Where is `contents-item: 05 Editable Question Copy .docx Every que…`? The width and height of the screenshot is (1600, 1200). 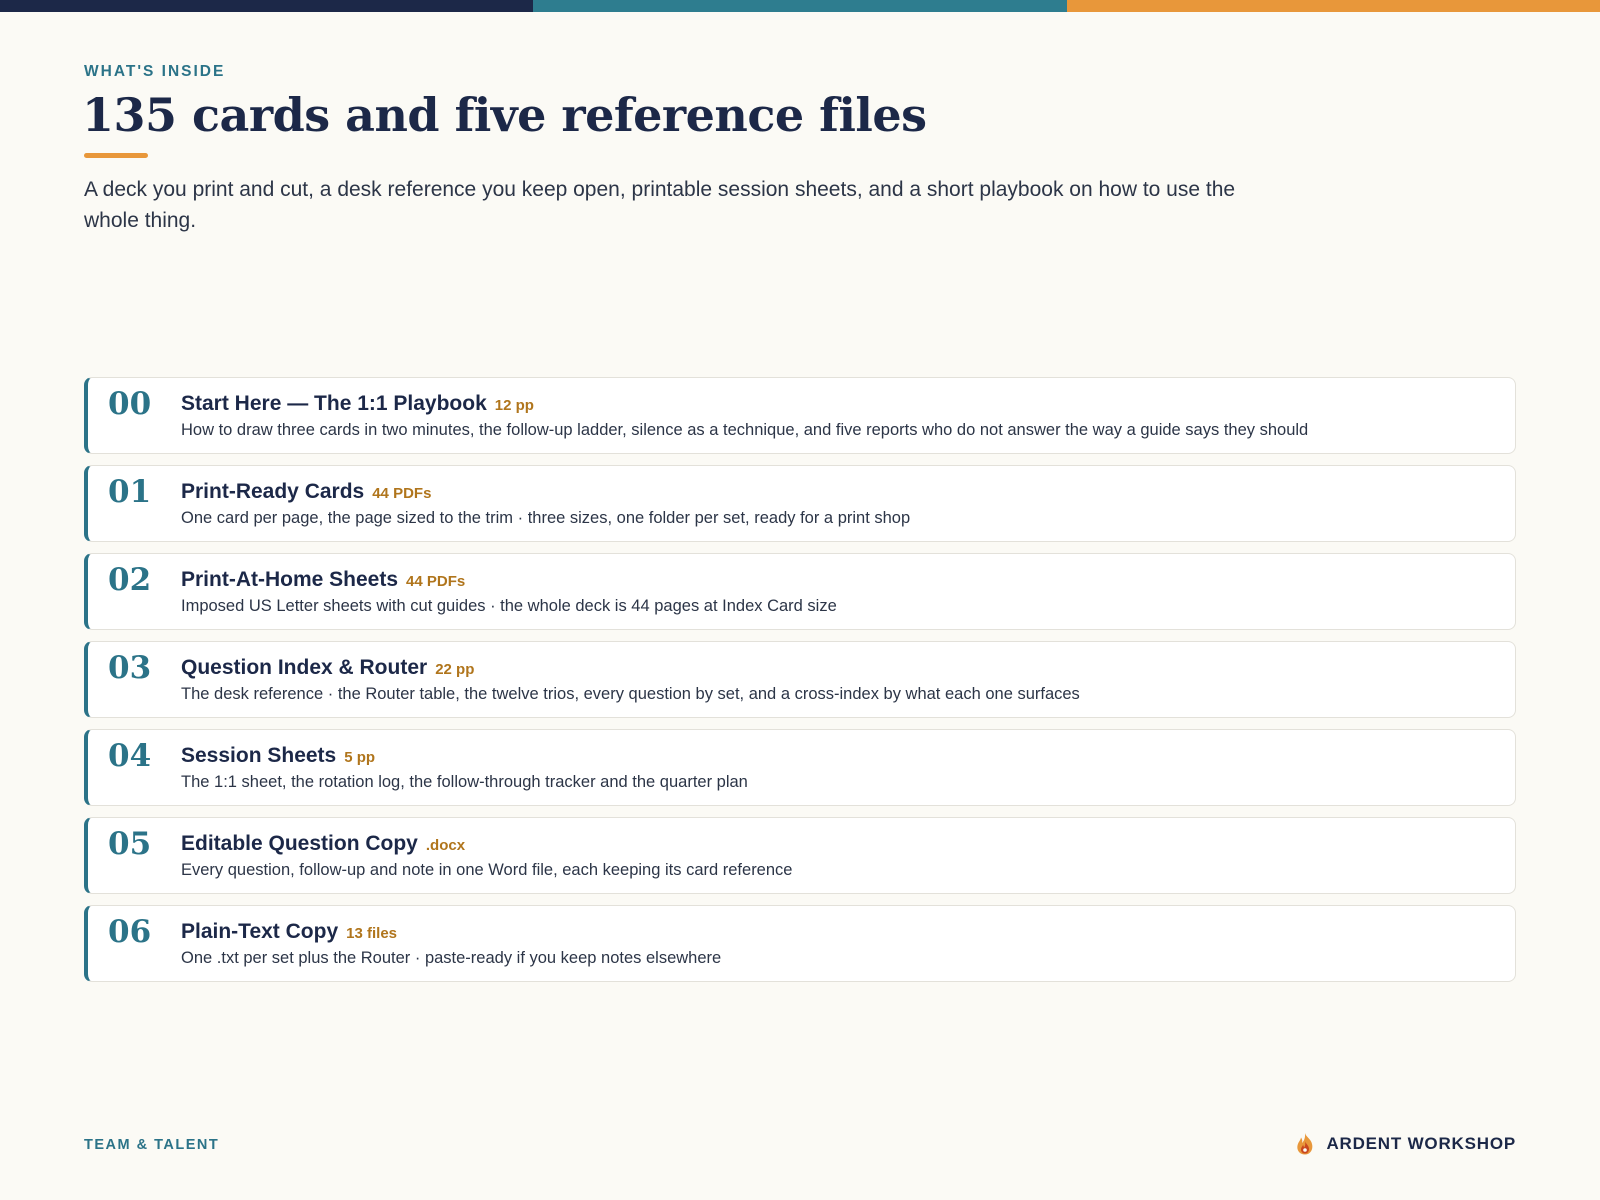
contents-item: 05 Editable Question Copy .docx Every que… is located at coordinates (800, 855).